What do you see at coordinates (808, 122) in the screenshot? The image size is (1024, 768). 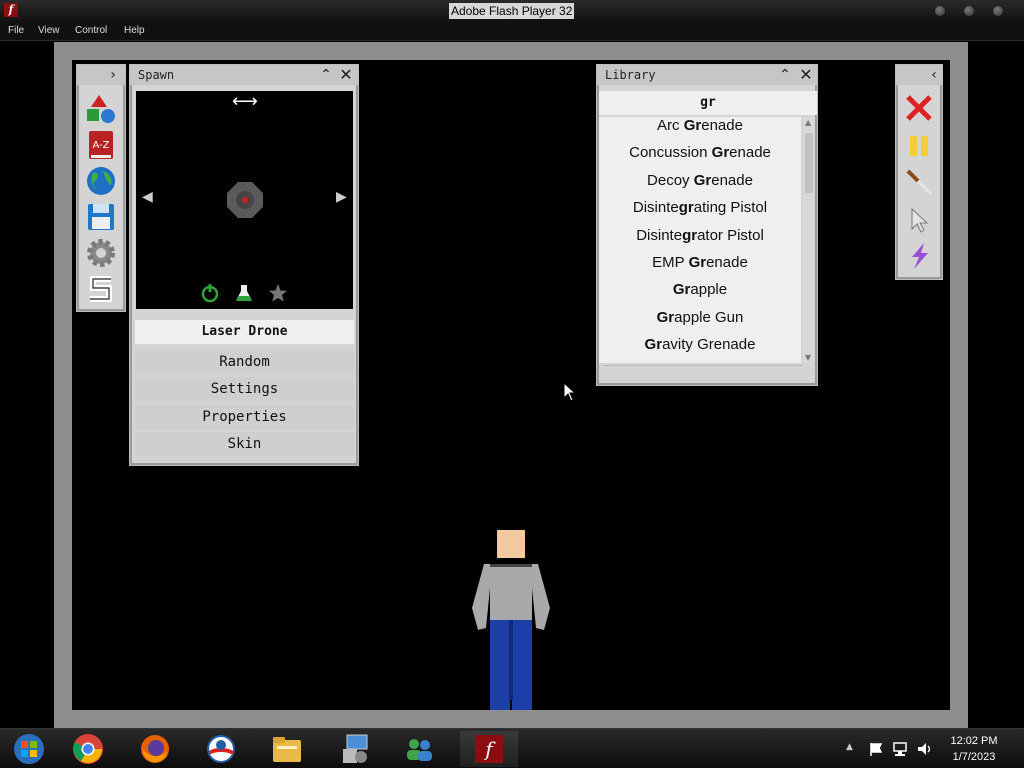 I see `scroll-up-icon: ▲` at bounding box center [808, 122].